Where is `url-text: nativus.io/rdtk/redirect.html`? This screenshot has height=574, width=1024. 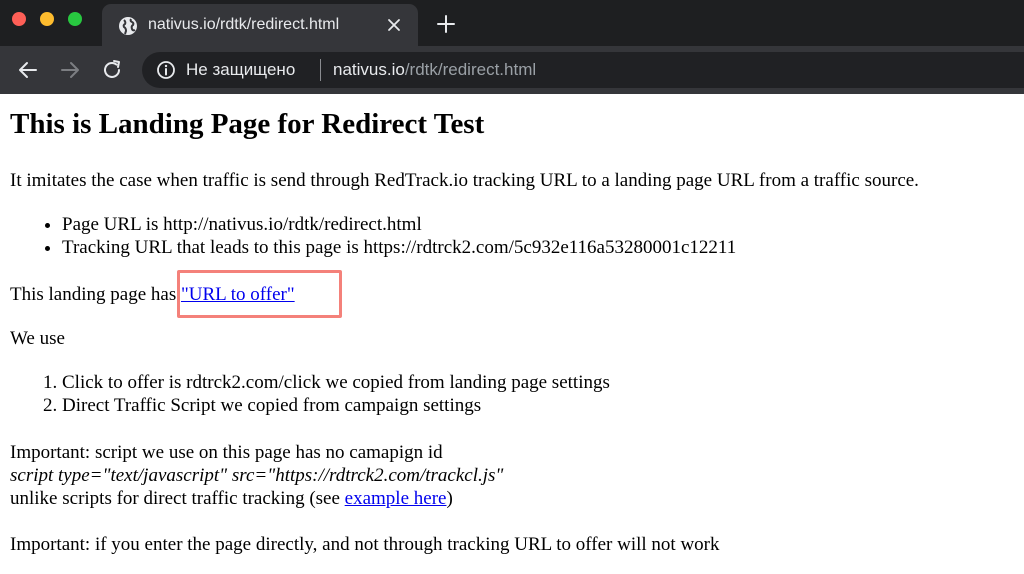 url-text: nativus.io/rdtk/redirect.html is located at coordinates (434, 70).